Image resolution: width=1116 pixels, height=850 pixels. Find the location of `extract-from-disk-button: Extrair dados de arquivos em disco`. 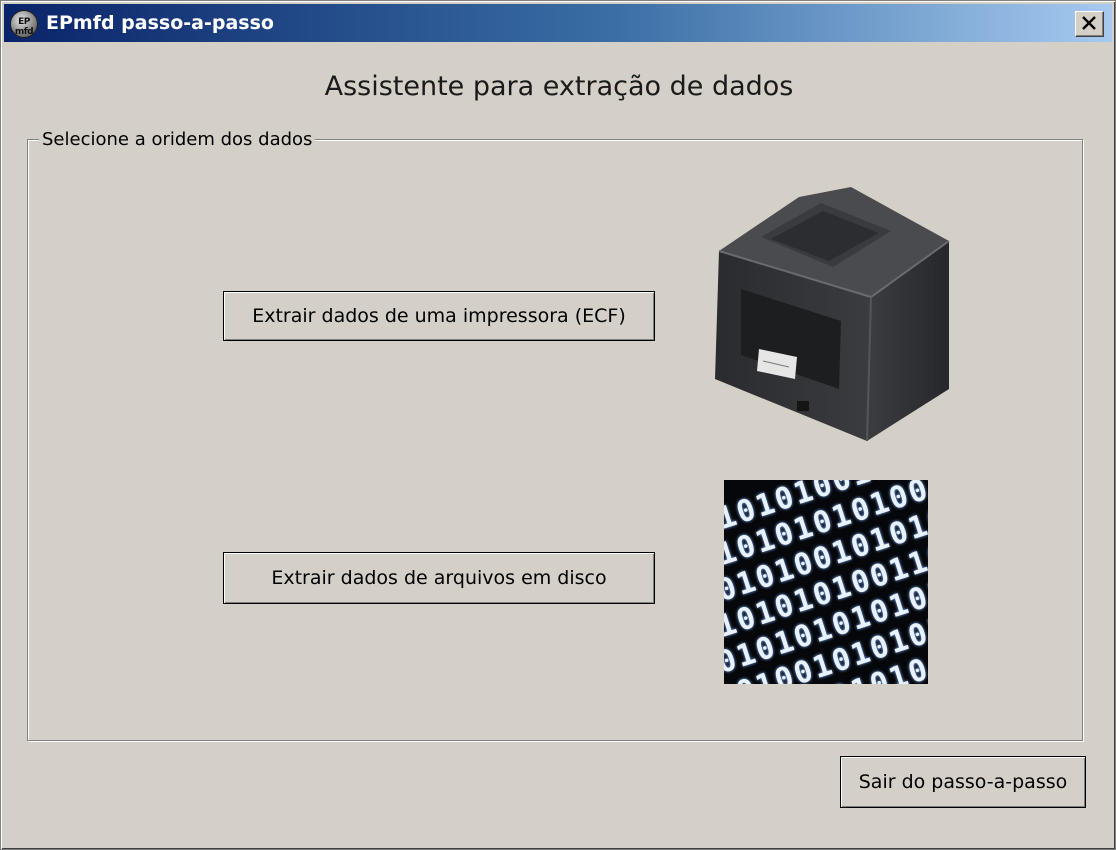

extract-from-disk-button: Extrair dados de arquivos em disco is located at coordinates (439, 578).